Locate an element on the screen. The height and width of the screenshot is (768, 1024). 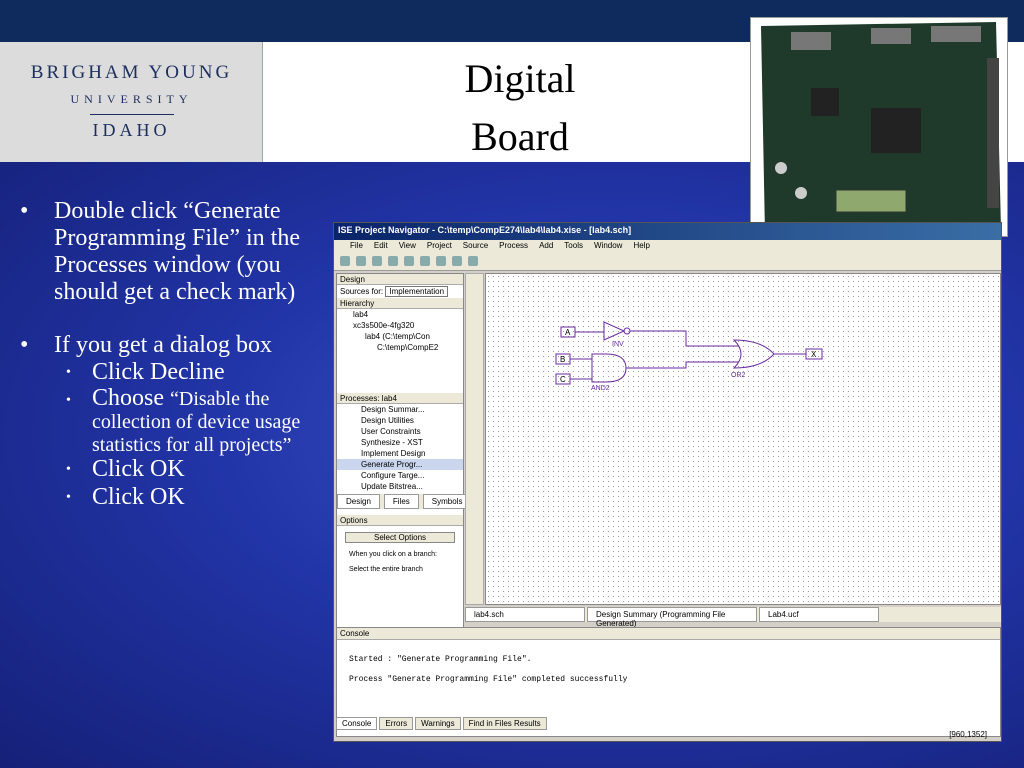
process-item: Design Utilities is located at coordinates (400, 420).